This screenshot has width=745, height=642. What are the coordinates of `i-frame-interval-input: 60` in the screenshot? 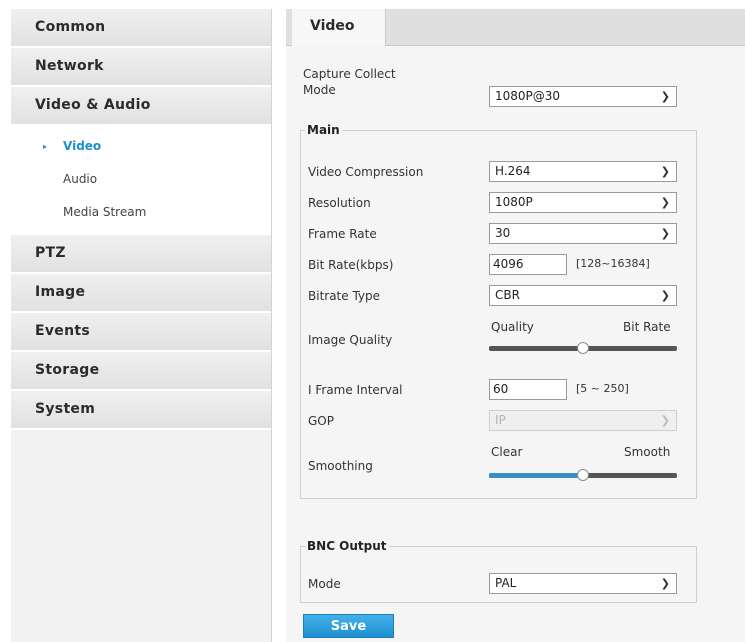 It's located at (528, 389).